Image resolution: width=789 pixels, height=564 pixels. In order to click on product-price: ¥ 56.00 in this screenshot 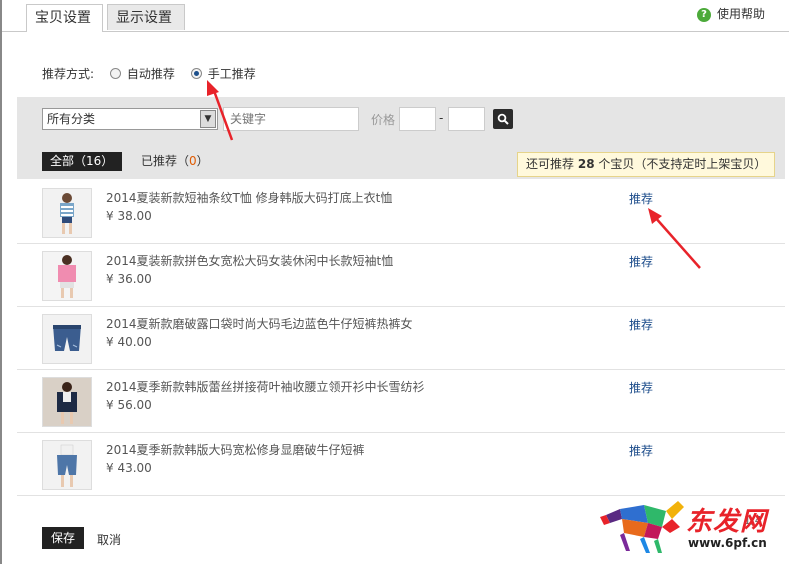, I will do `click(129, 405)`.